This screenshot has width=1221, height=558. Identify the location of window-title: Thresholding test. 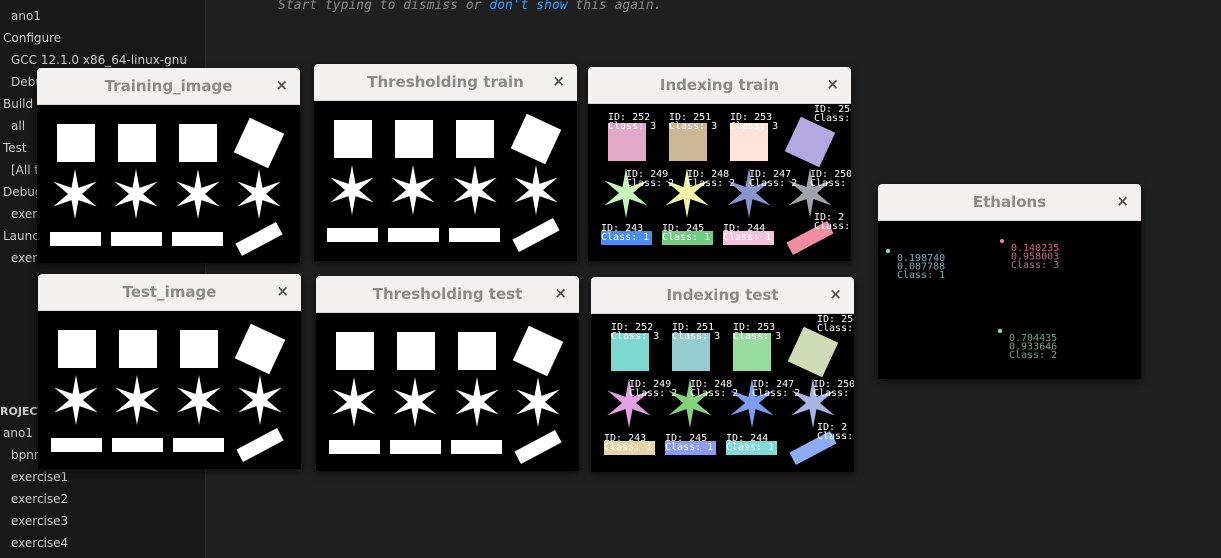
(447, 294).